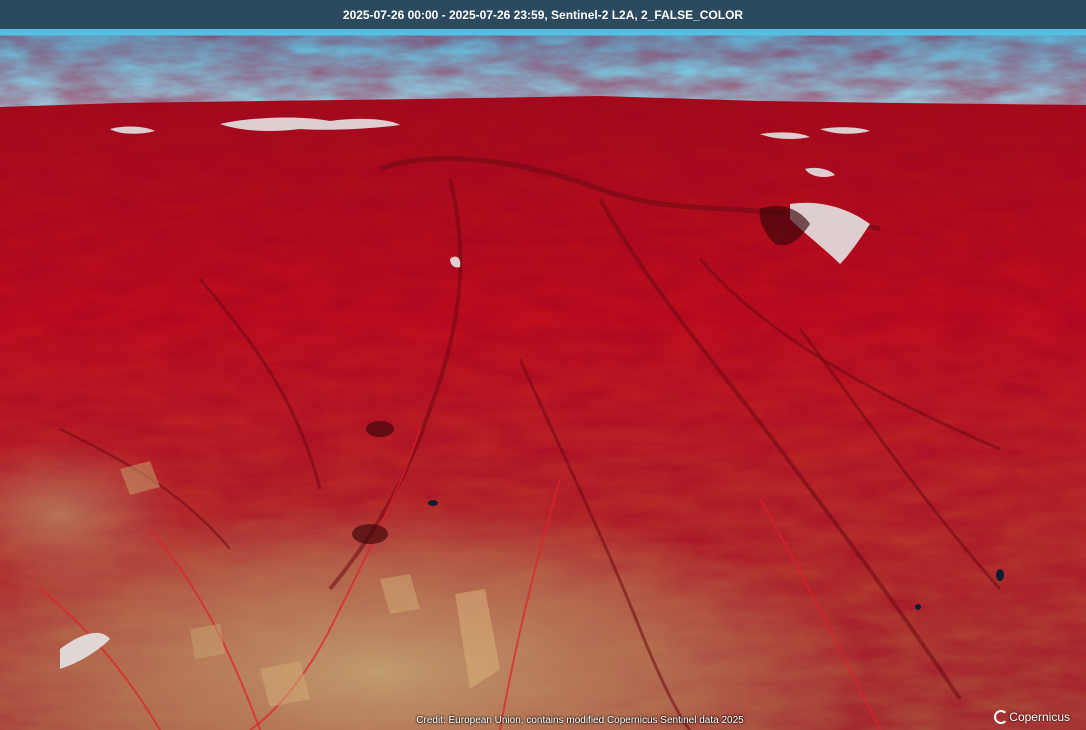 This screenshot has width=1086, height=730. I want to click on copernicus-logo: Copernicus, so click(1032, 717).